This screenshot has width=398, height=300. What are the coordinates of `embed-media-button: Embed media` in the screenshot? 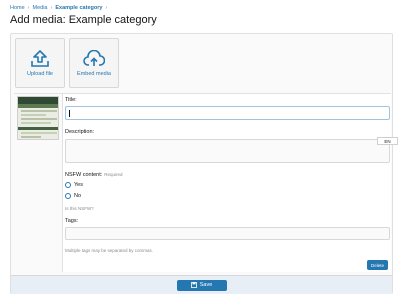 It's located at (94, 63).